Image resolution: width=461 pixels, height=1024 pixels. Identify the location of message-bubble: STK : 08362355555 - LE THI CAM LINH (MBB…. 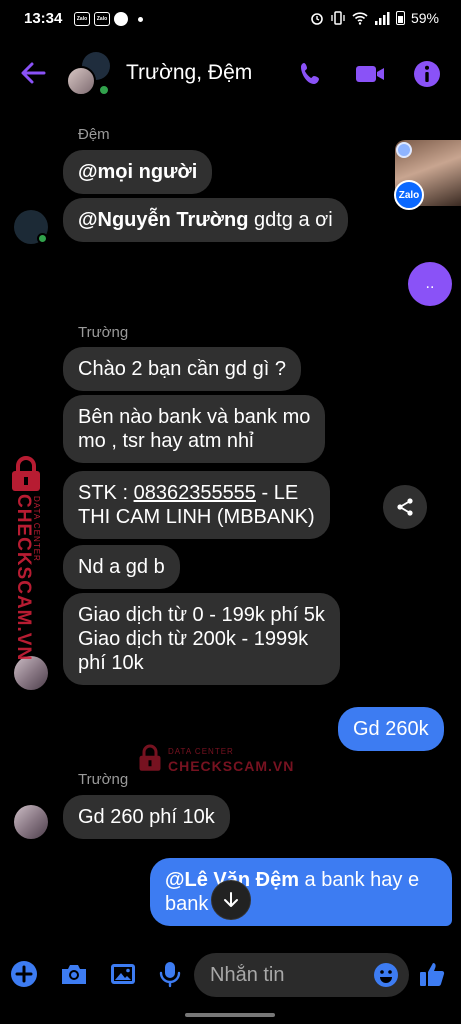
(196, 505).